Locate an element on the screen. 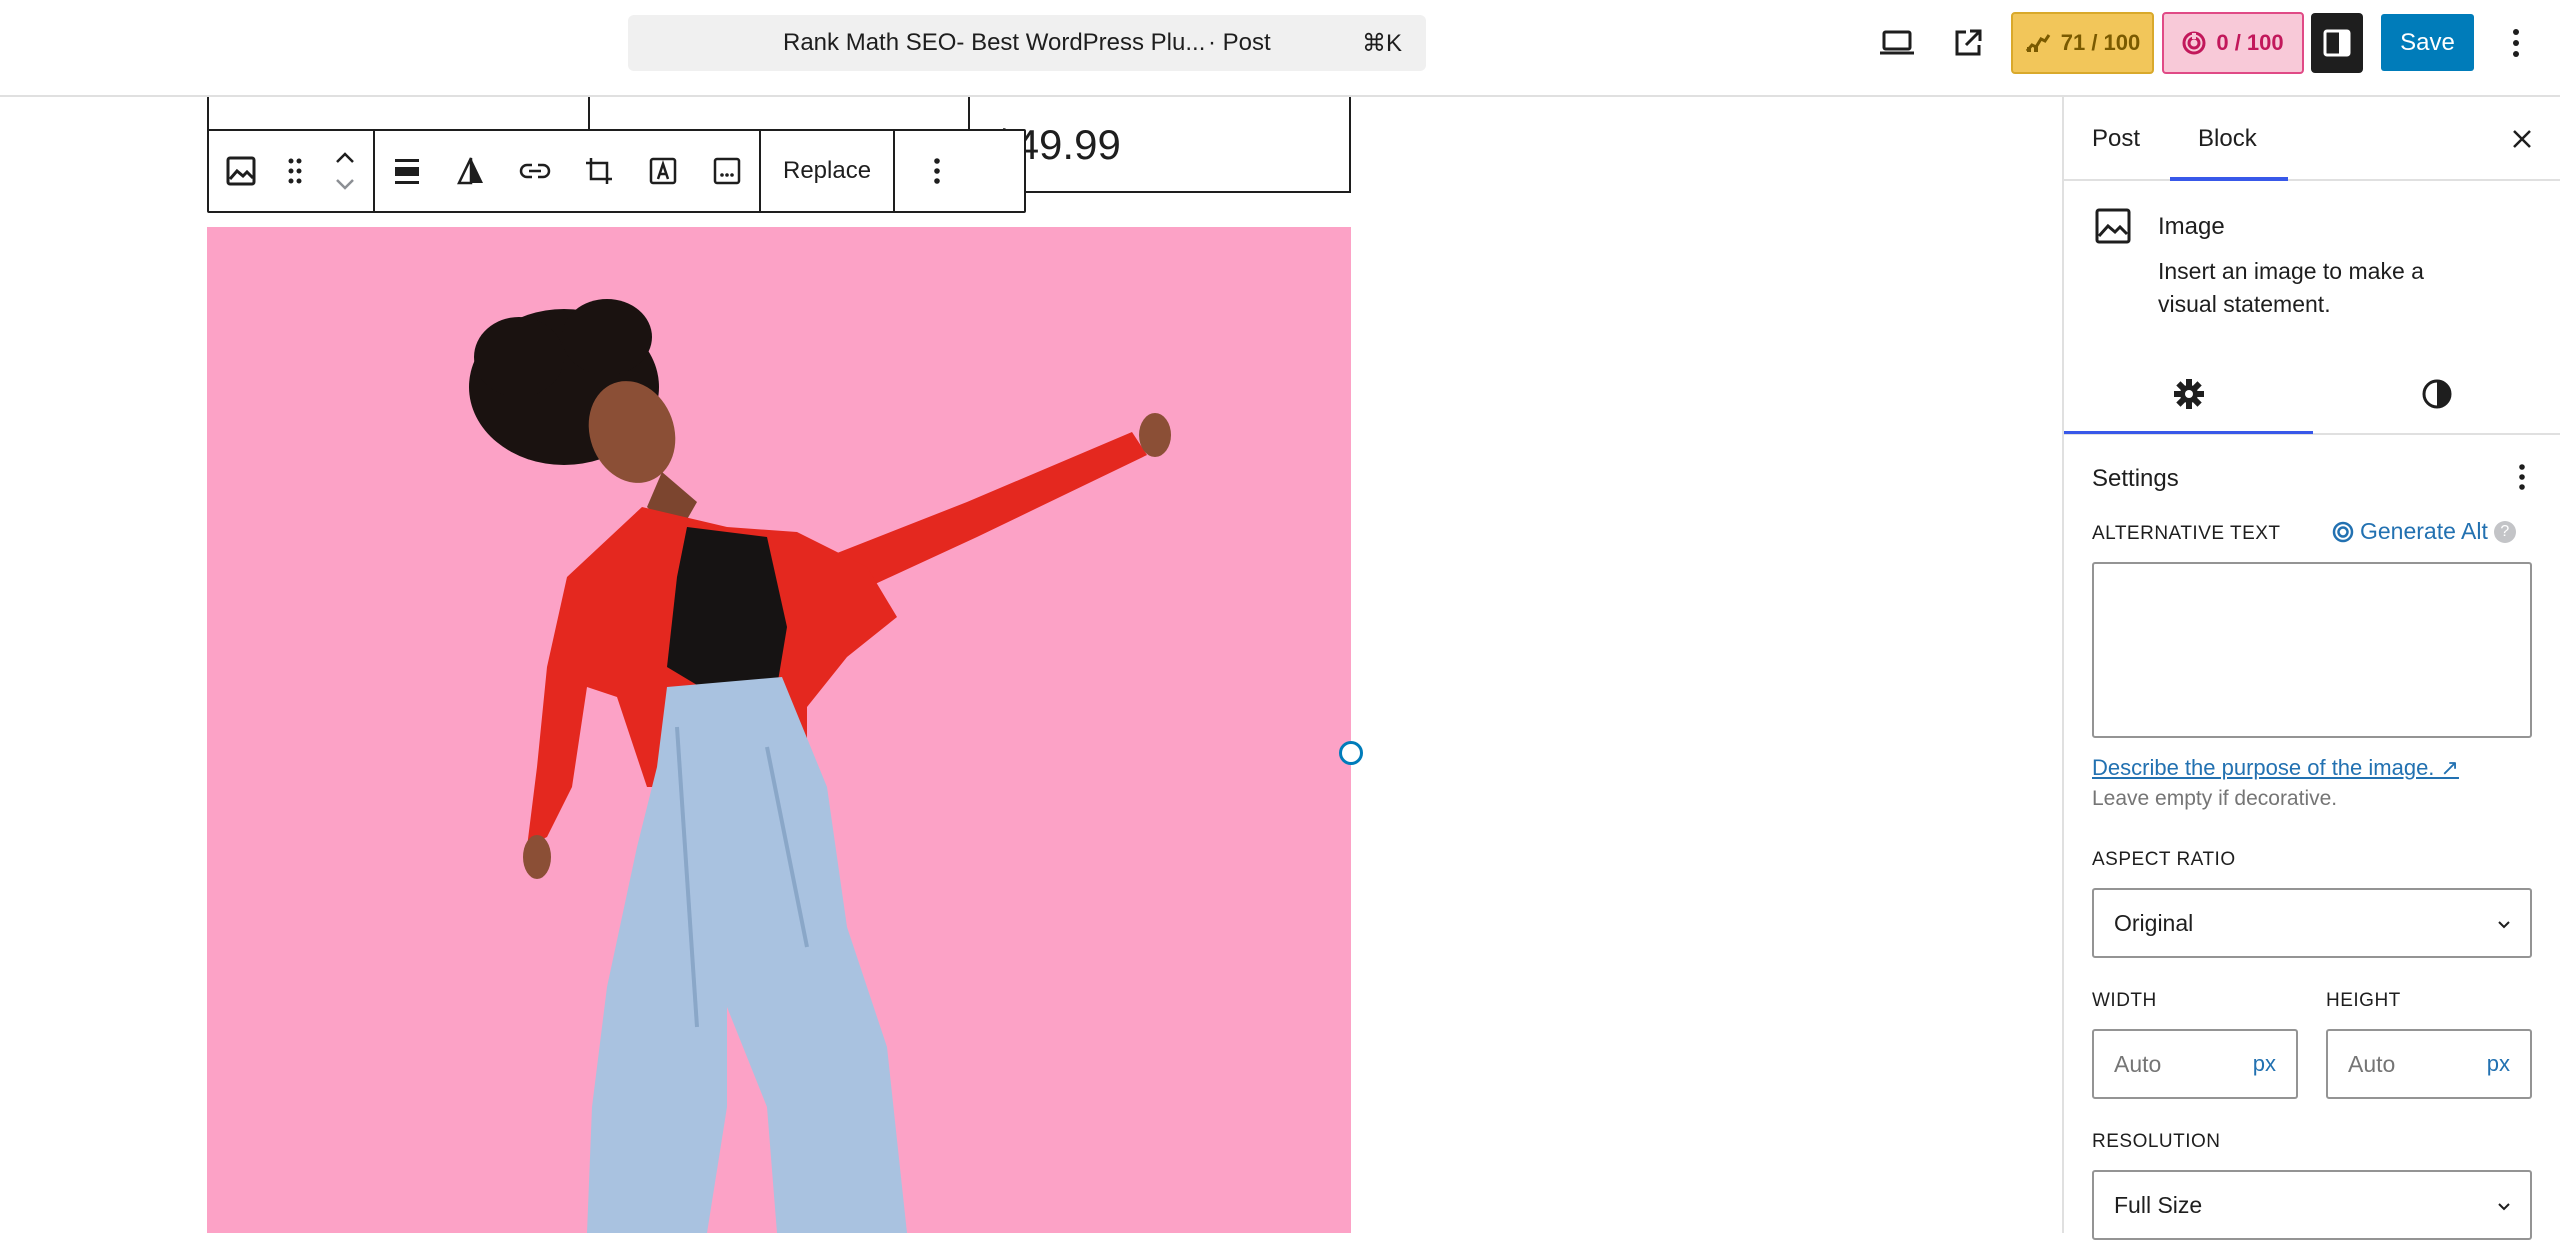 The image size is (2560, 1240). image-resize-handle is located at coordinates (1351, 753).